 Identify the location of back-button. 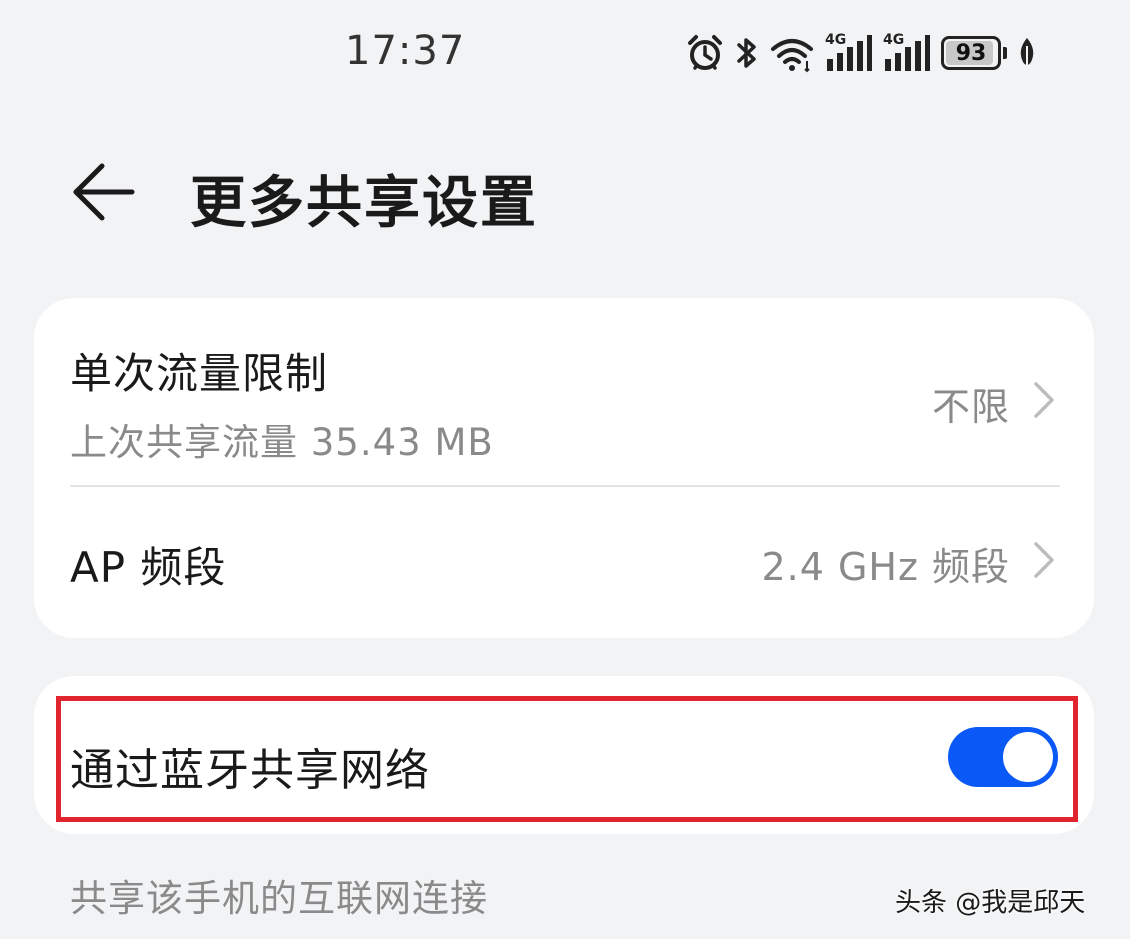
(104, 192).